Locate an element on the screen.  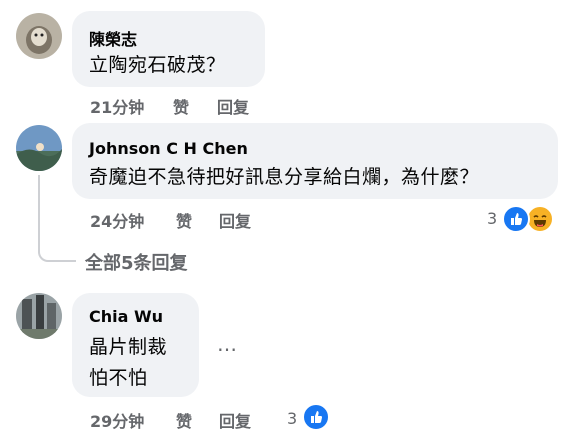
comment-author: 陳榮志 is located at coordinates (113, 38).